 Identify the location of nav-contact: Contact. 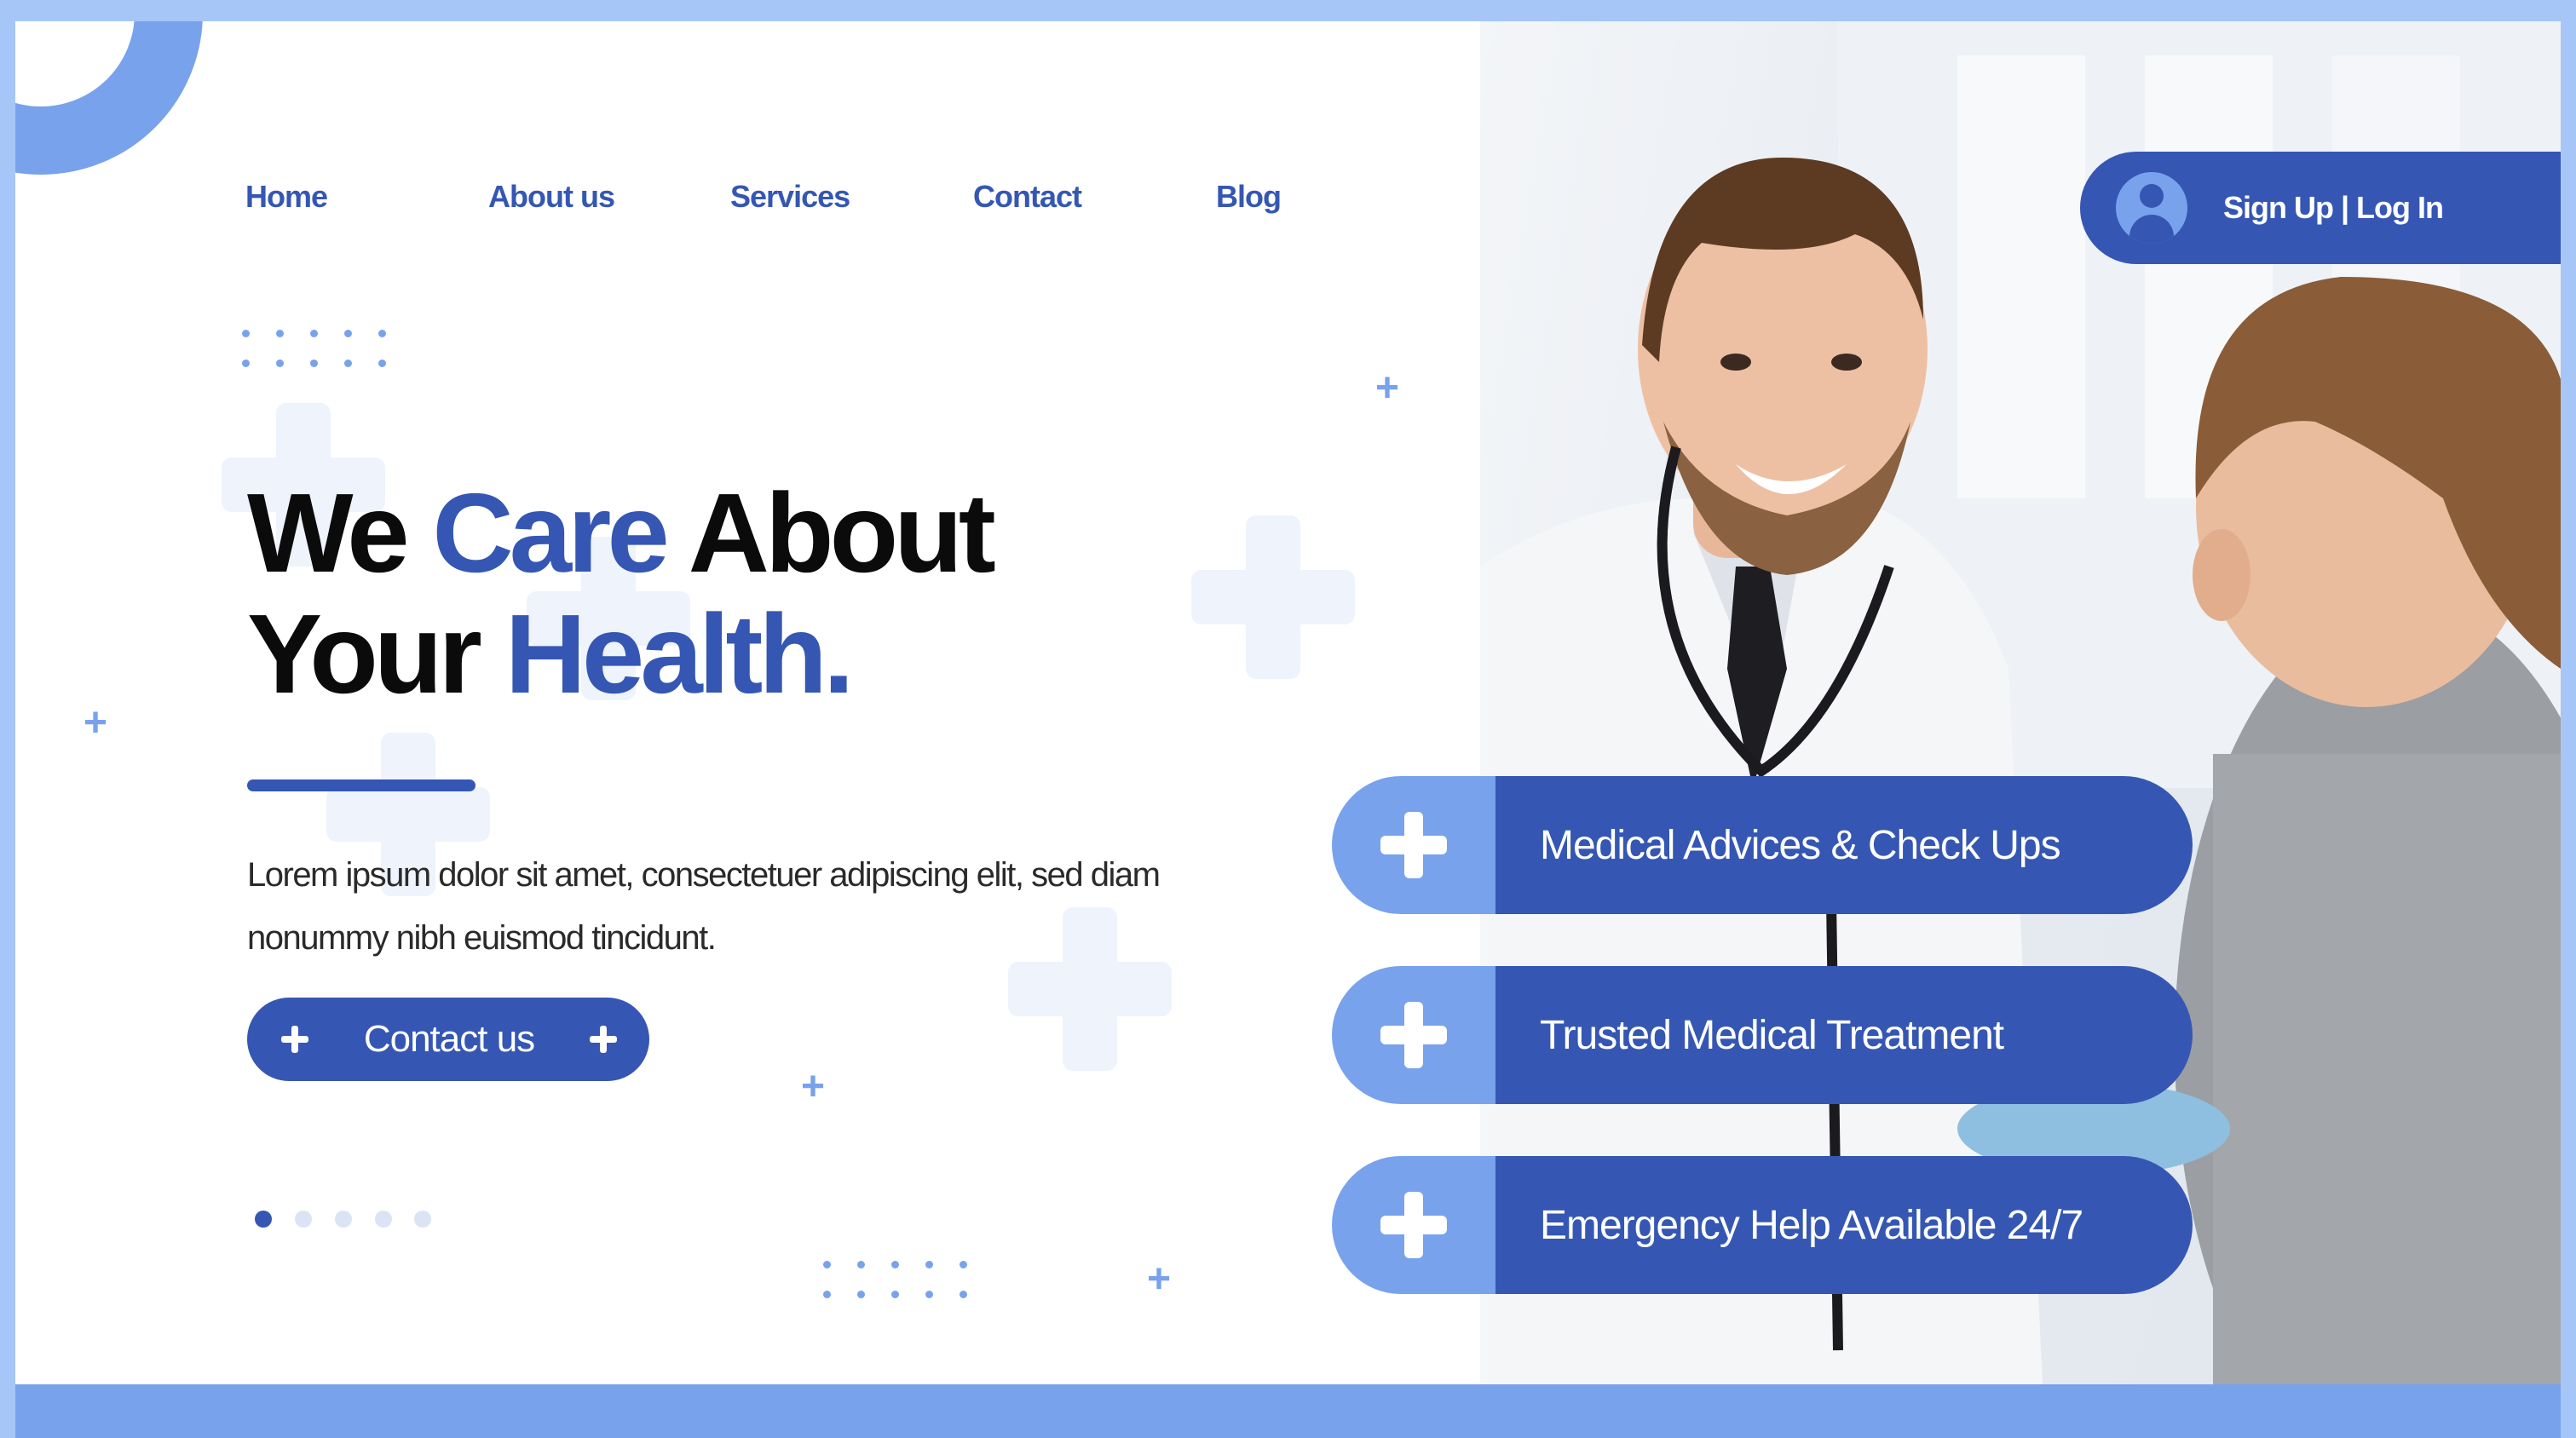
(1027, 197).